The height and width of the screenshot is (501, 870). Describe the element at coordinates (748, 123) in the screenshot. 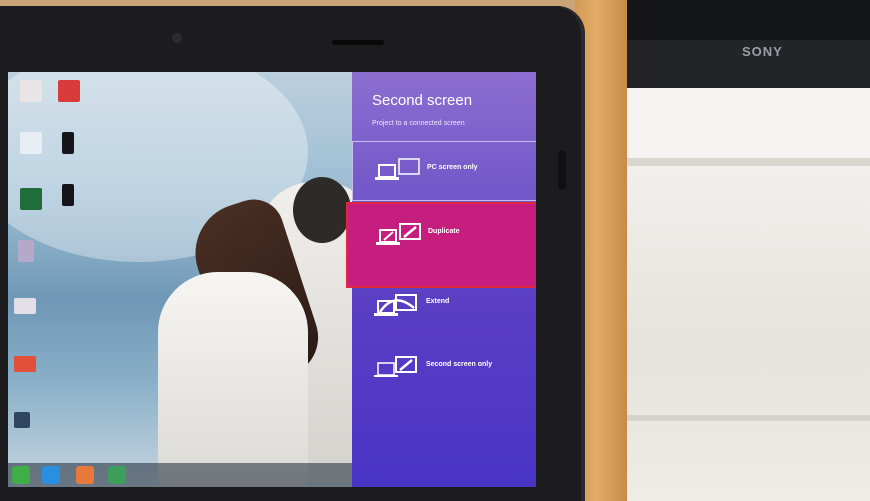

I see `shelf-top` at that location.